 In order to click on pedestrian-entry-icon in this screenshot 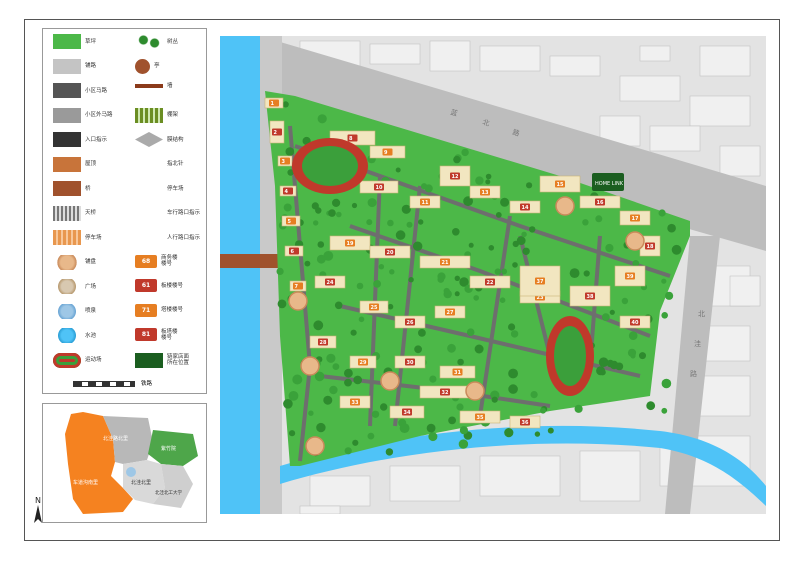, I will do `click(149, 237)`.